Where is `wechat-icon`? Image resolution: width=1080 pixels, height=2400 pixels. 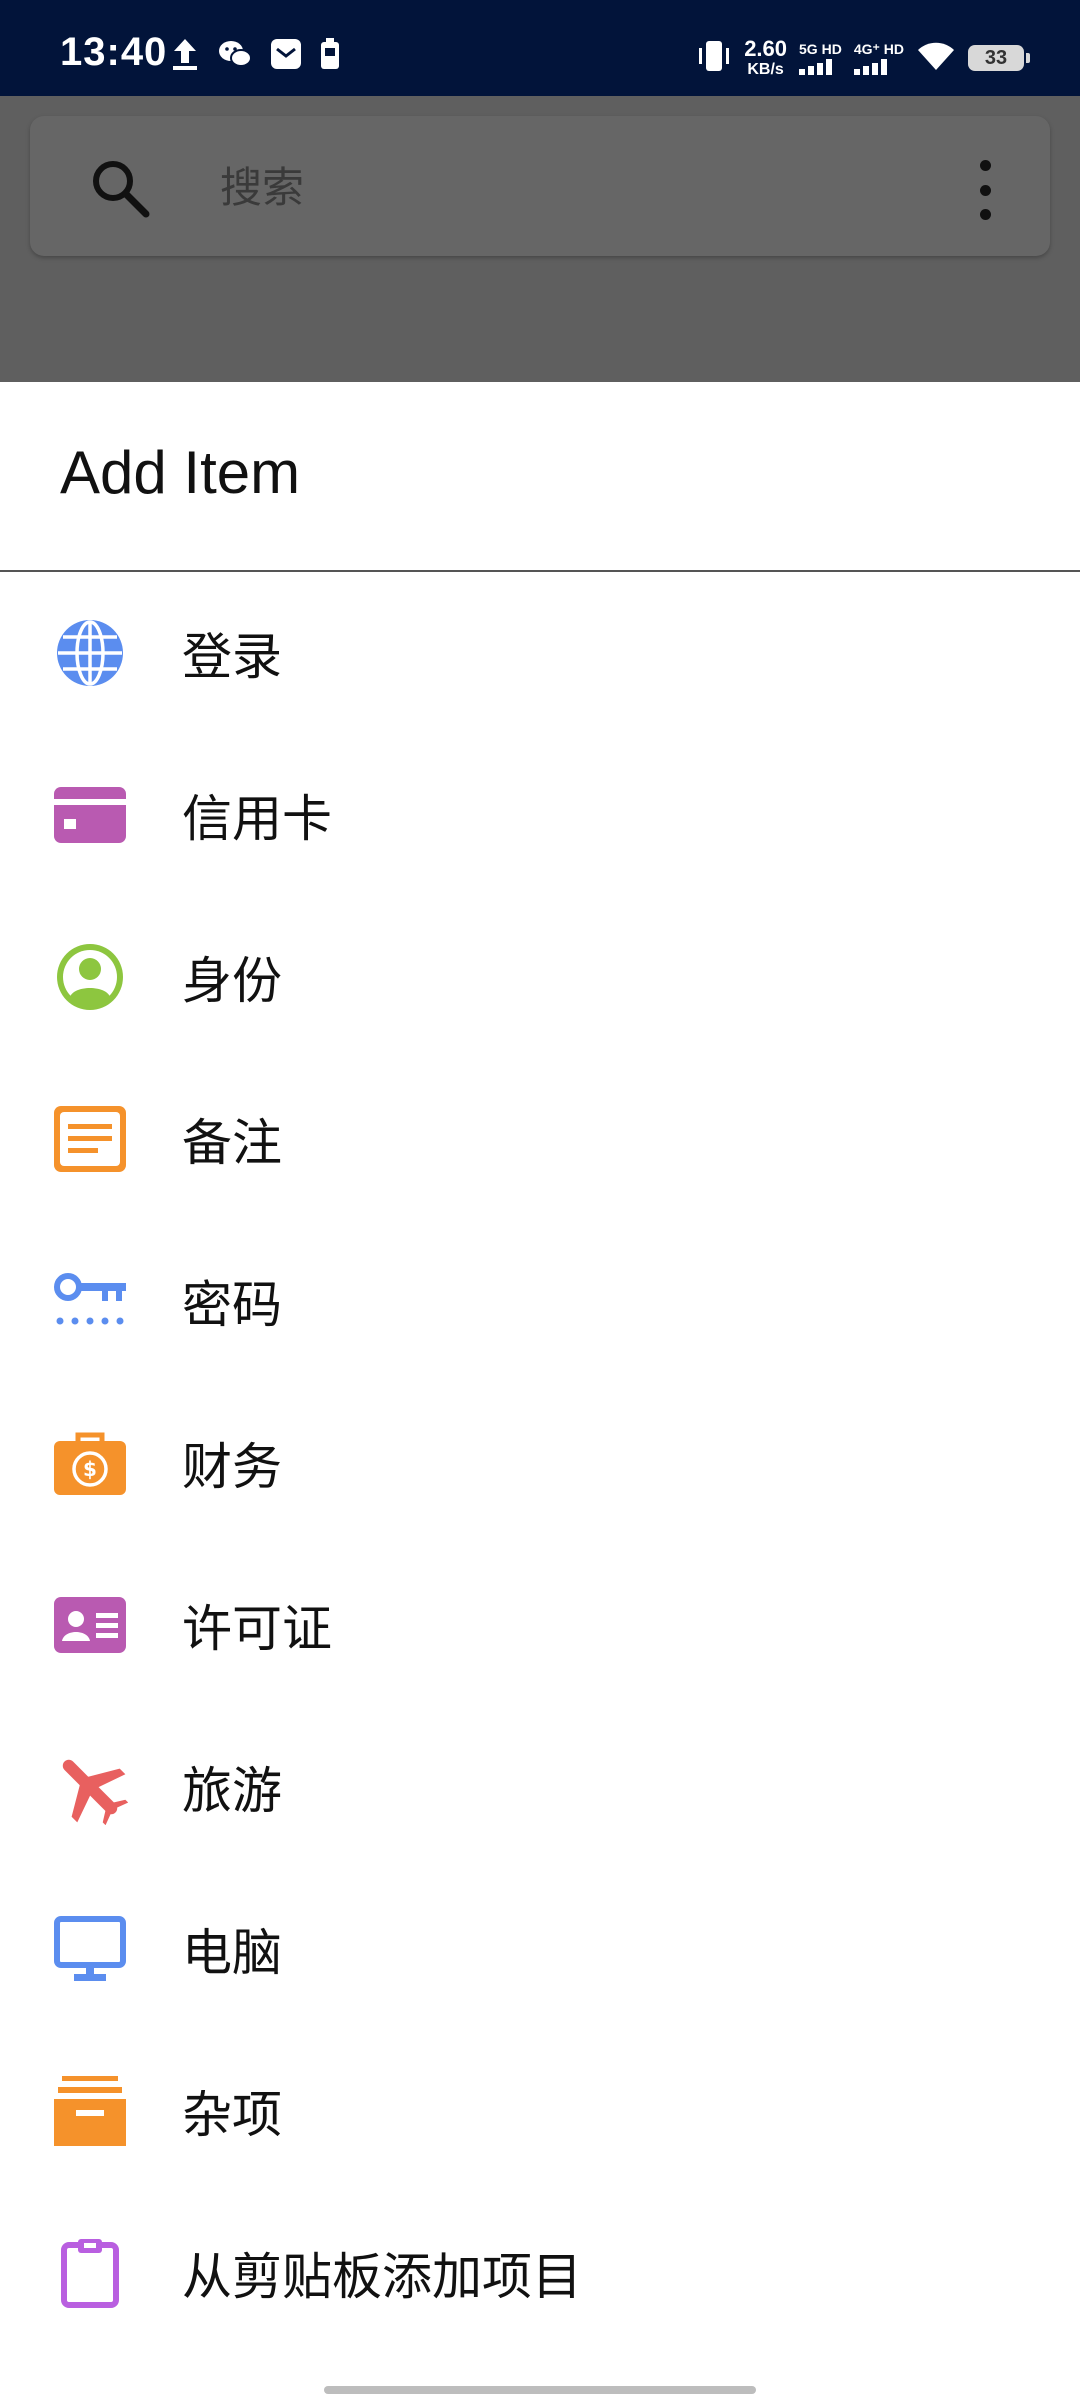 wechat-icon is located at coordinates (235, 56).